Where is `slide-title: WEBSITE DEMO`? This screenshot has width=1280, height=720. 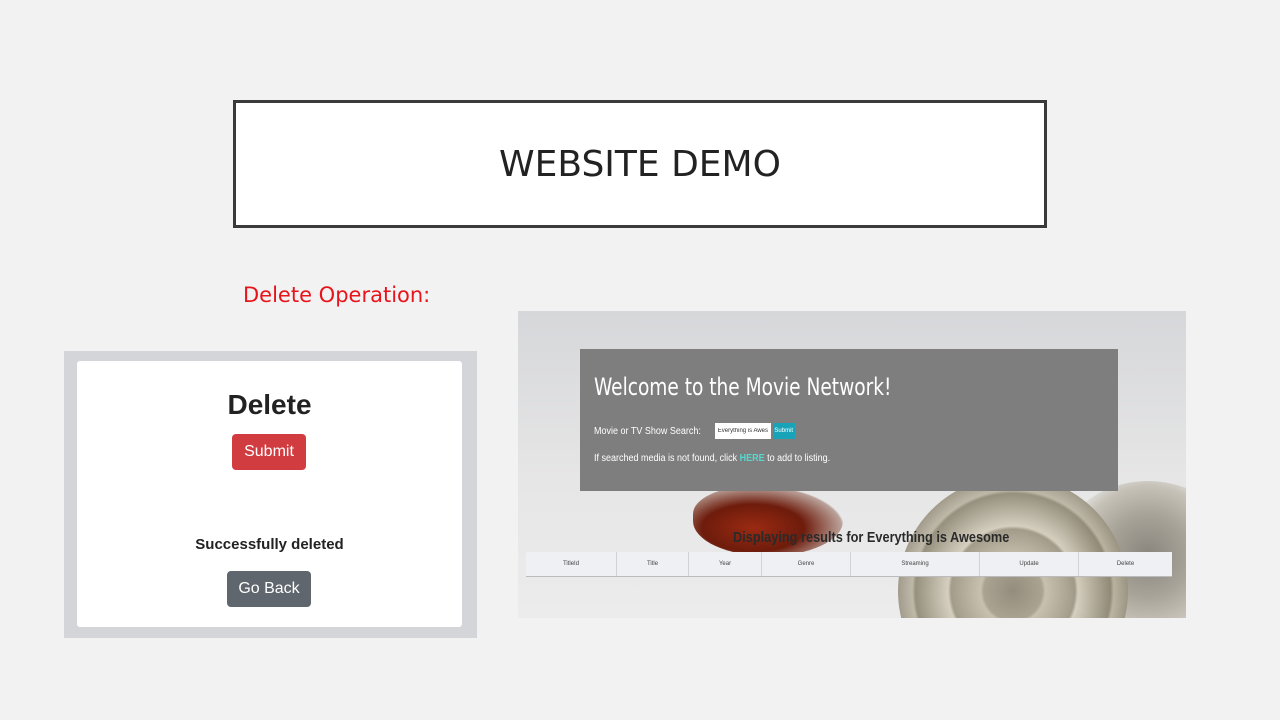 slide-title: WEBSITE DEMO is located at coordinates (640, 164).